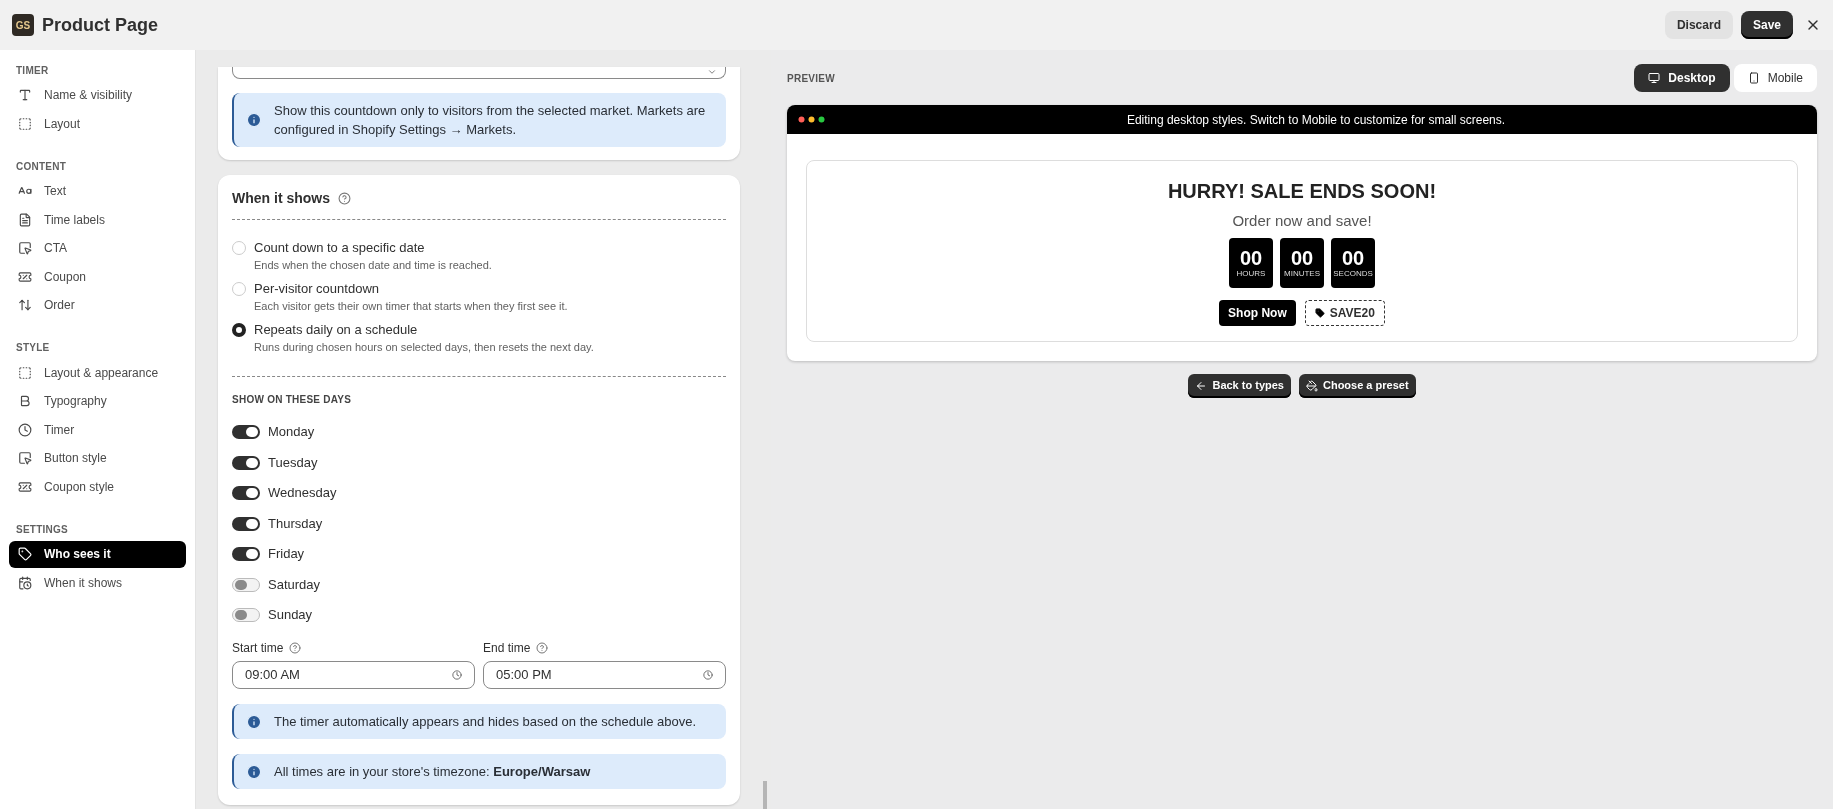  Describe the element at coordinates (25, 219) in the screenshot. I see `document-icon` at that location.